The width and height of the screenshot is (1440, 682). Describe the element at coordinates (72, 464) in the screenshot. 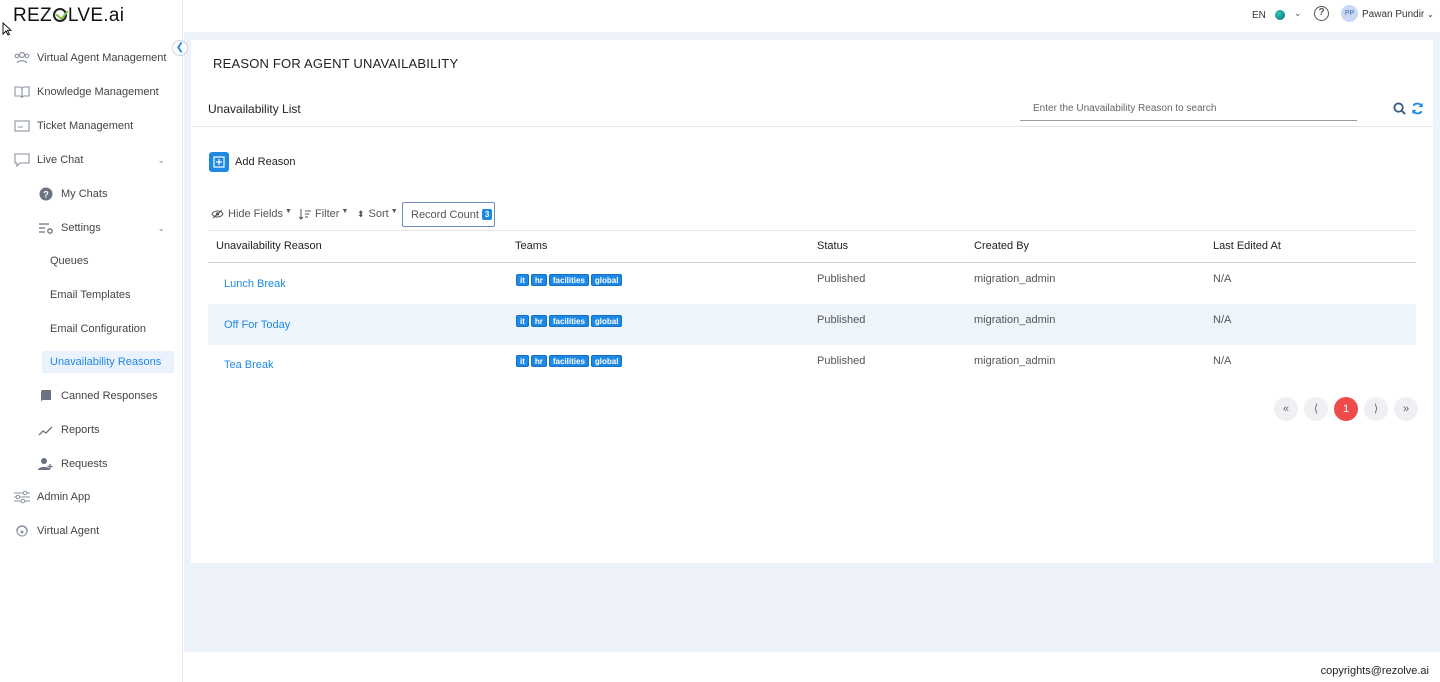

I see `sidebar-item-requests: Requests` at that location.